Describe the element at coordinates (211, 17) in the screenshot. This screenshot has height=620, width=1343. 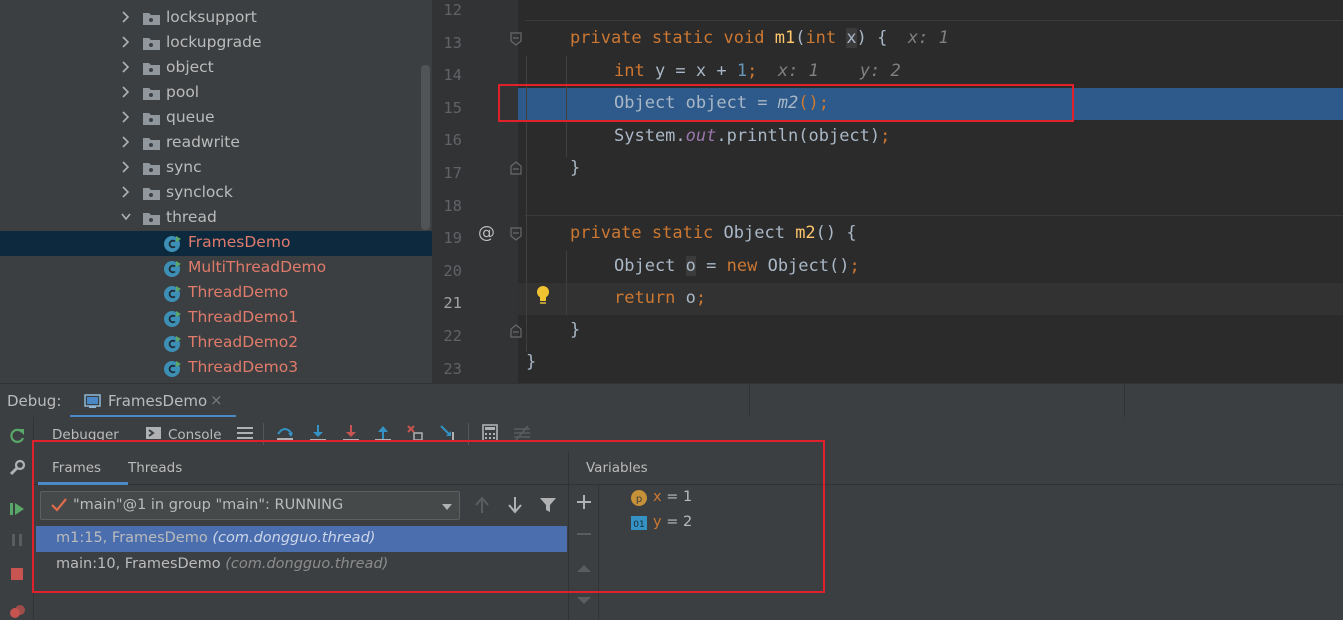
I see `tree-item-label: locksupport` at that location.